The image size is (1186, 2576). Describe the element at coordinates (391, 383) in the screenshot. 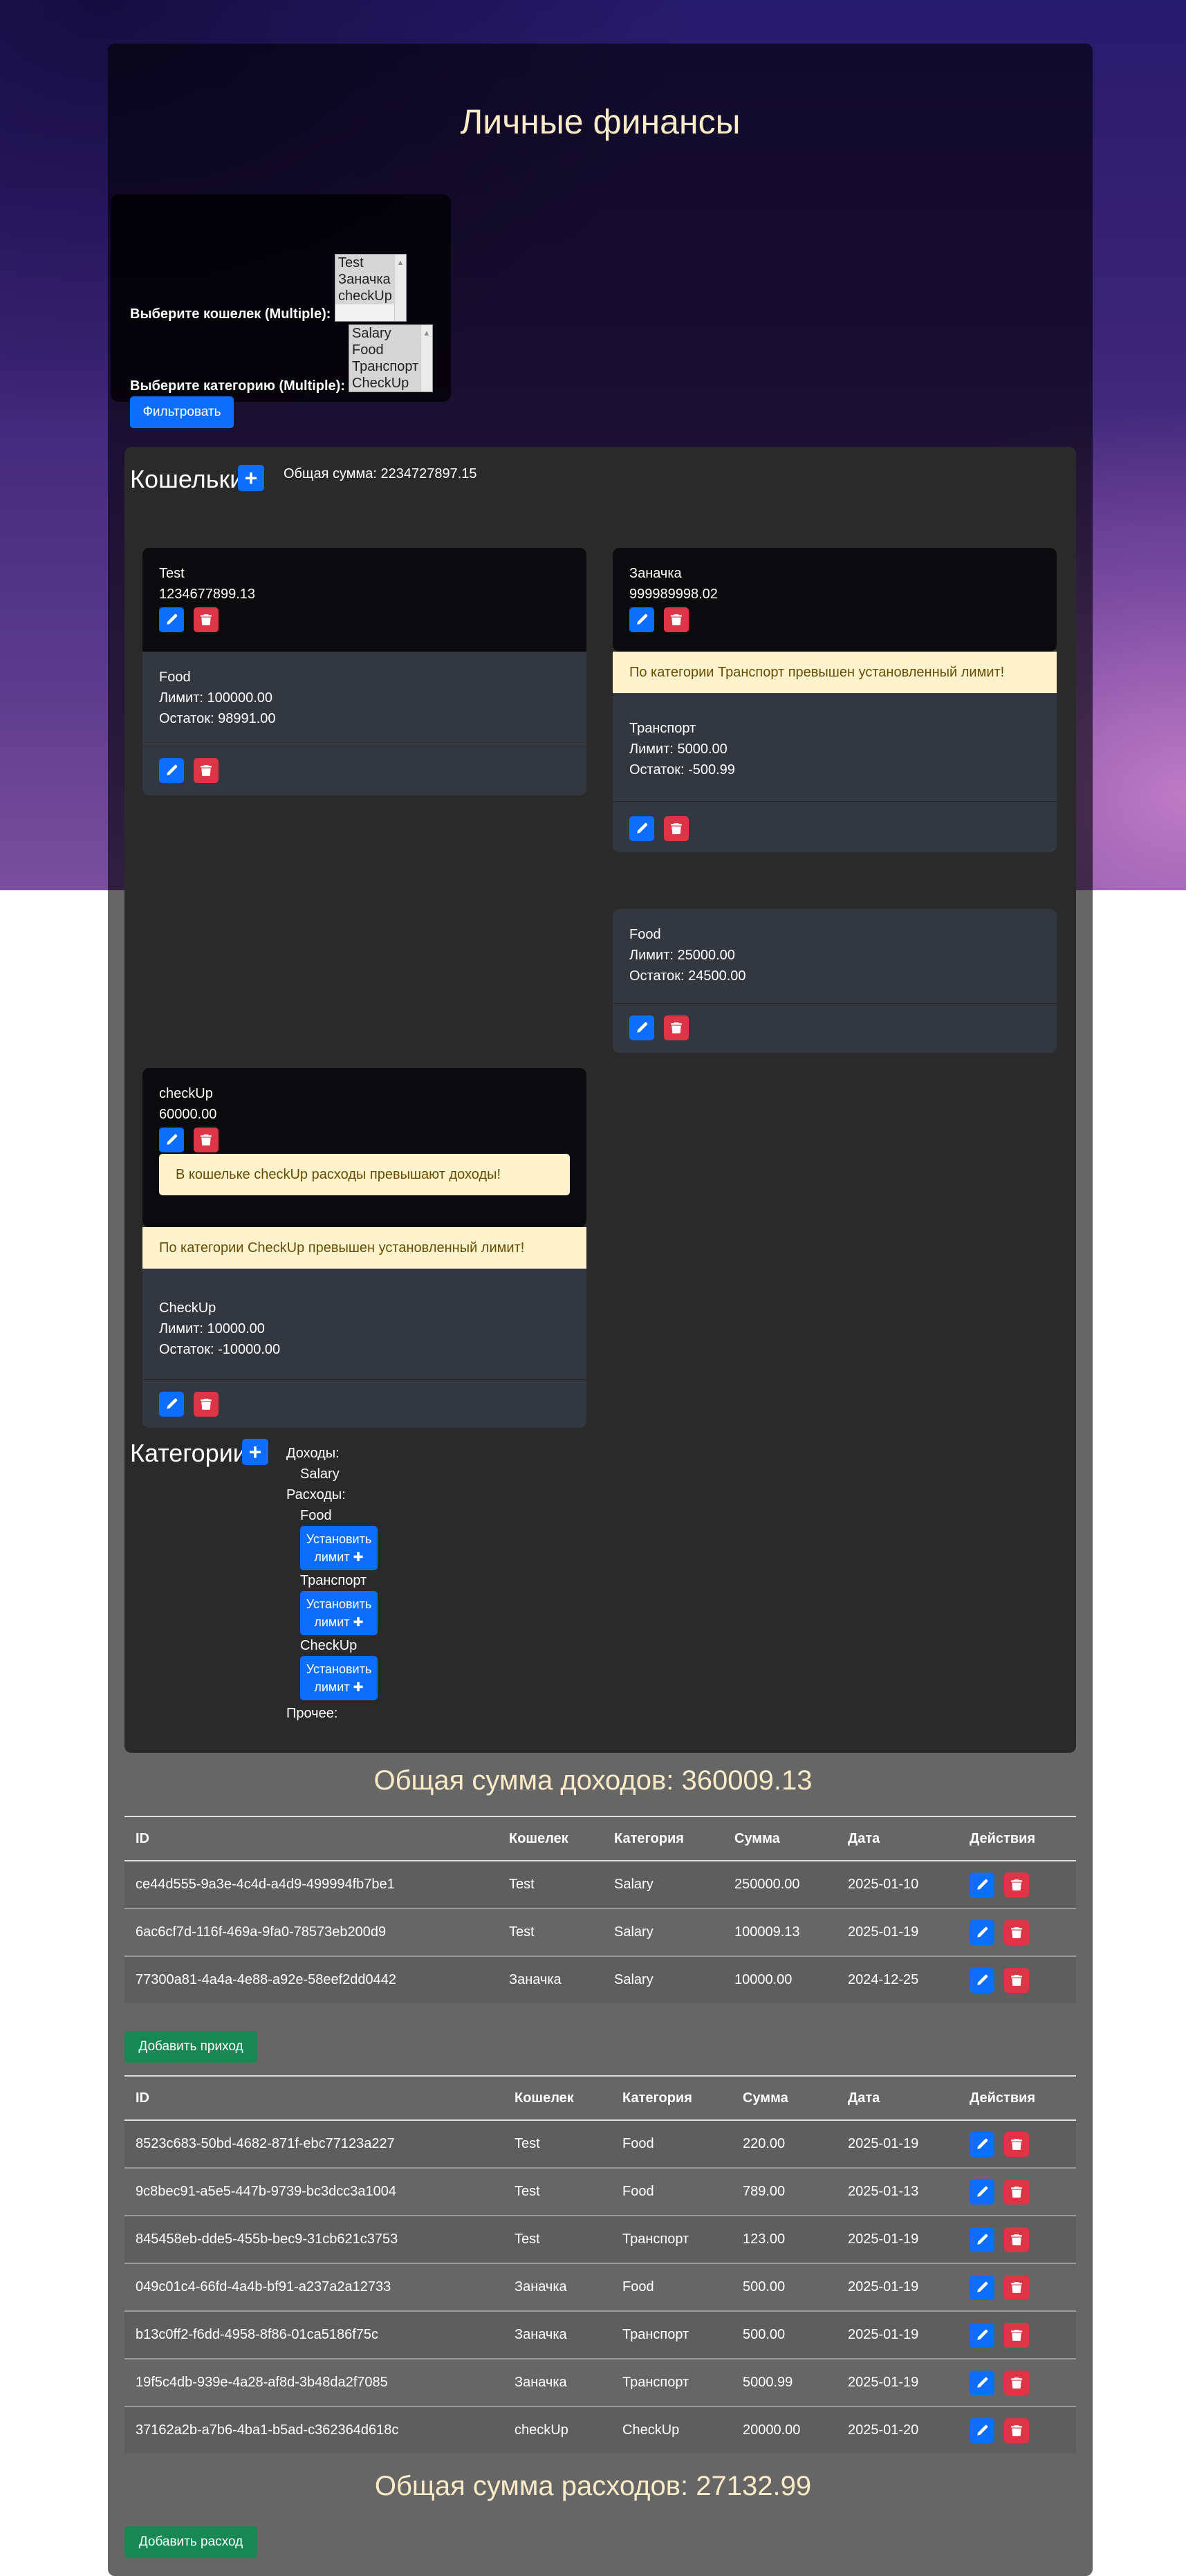

I see `category-option: CheckUp` at that location.